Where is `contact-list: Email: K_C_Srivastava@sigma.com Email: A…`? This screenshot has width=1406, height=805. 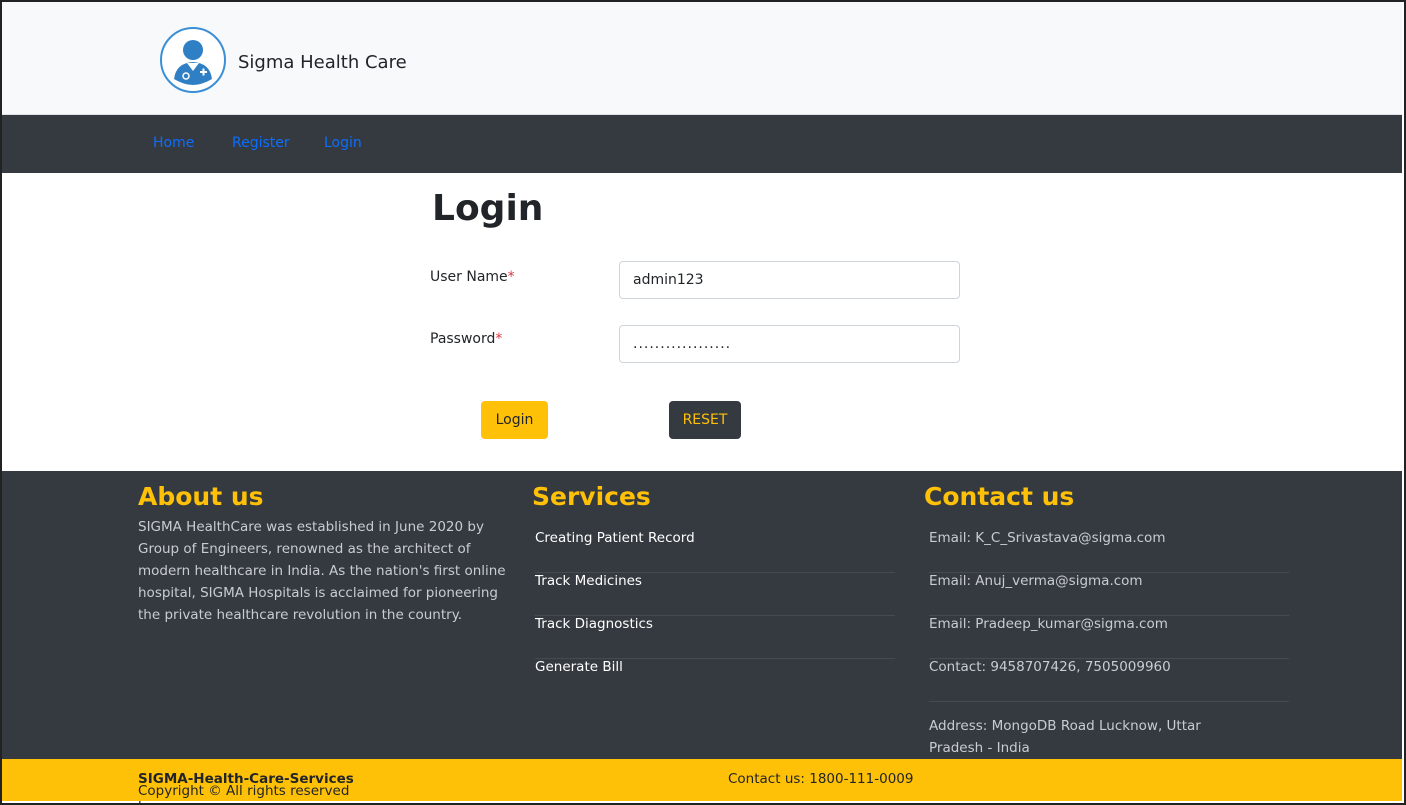 contact-list: Email: K_C_Srivastava@sigma.com Email: A… is located at coordinates (1109, 643).